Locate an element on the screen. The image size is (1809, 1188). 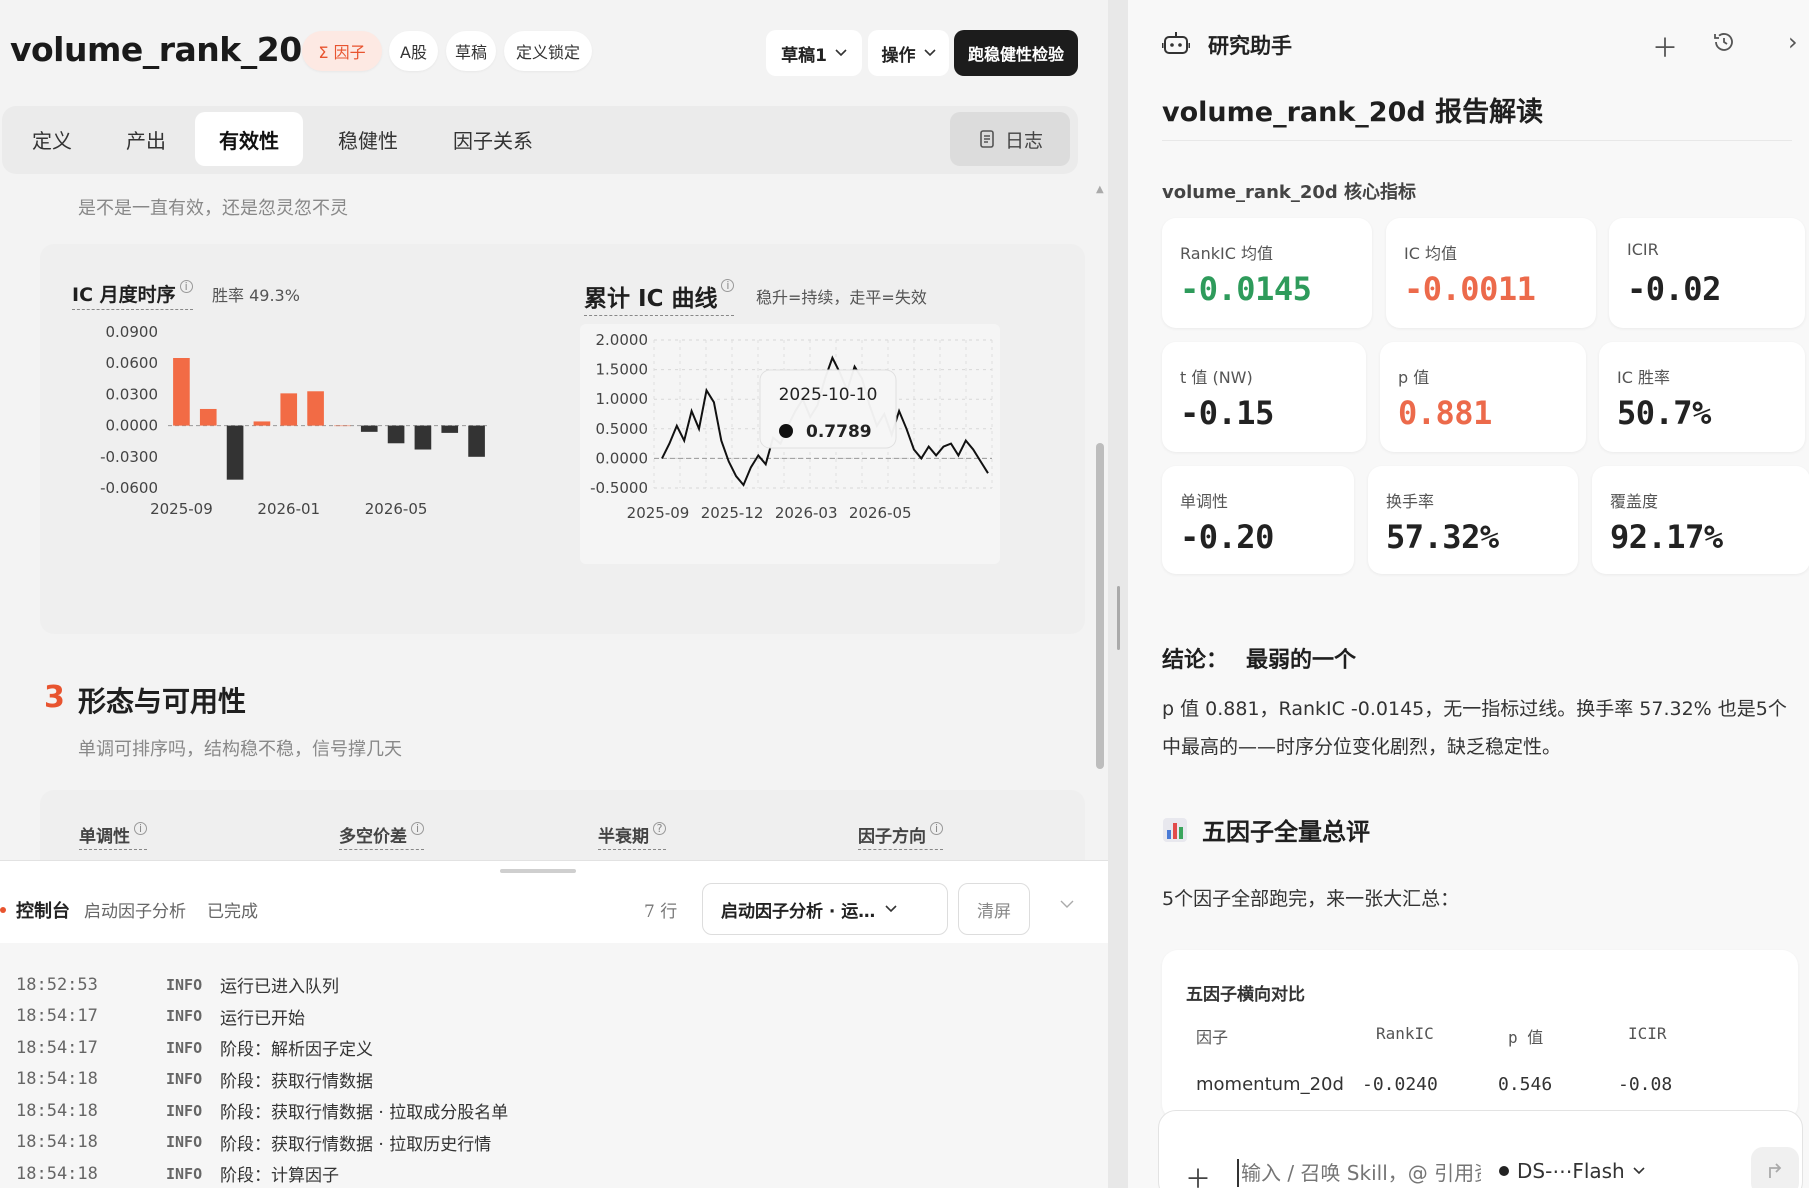
y-tick-label: 0.0000 is located at coordinates (132, 426).